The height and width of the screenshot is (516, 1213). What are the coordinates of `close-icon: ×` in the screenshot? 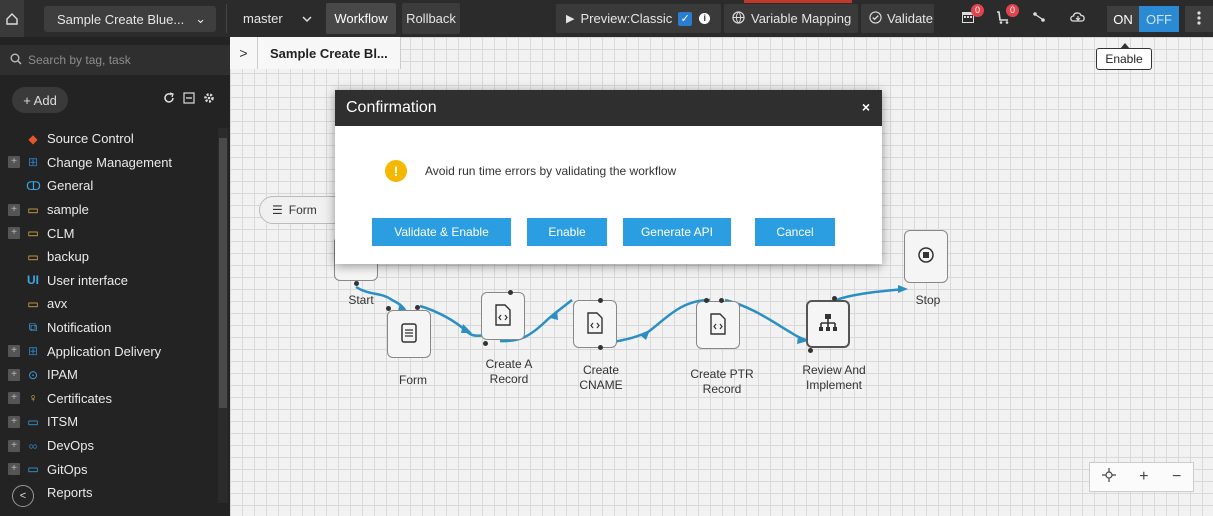 It's located at (866, 107).